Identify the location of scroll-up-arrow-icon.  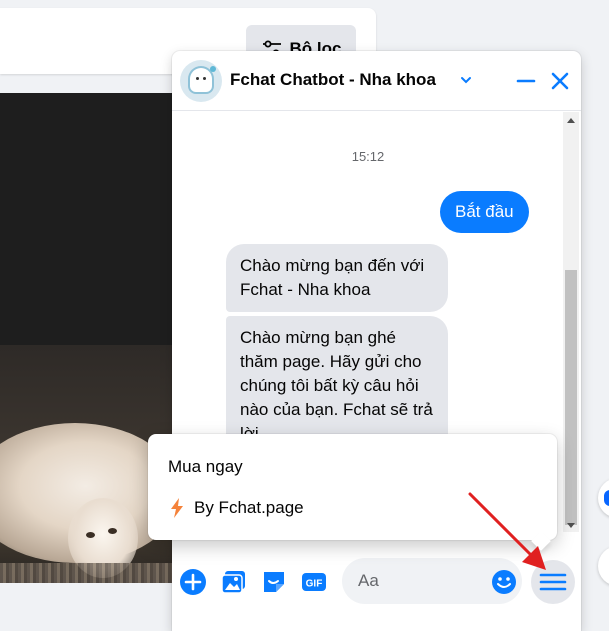
(571, 120).